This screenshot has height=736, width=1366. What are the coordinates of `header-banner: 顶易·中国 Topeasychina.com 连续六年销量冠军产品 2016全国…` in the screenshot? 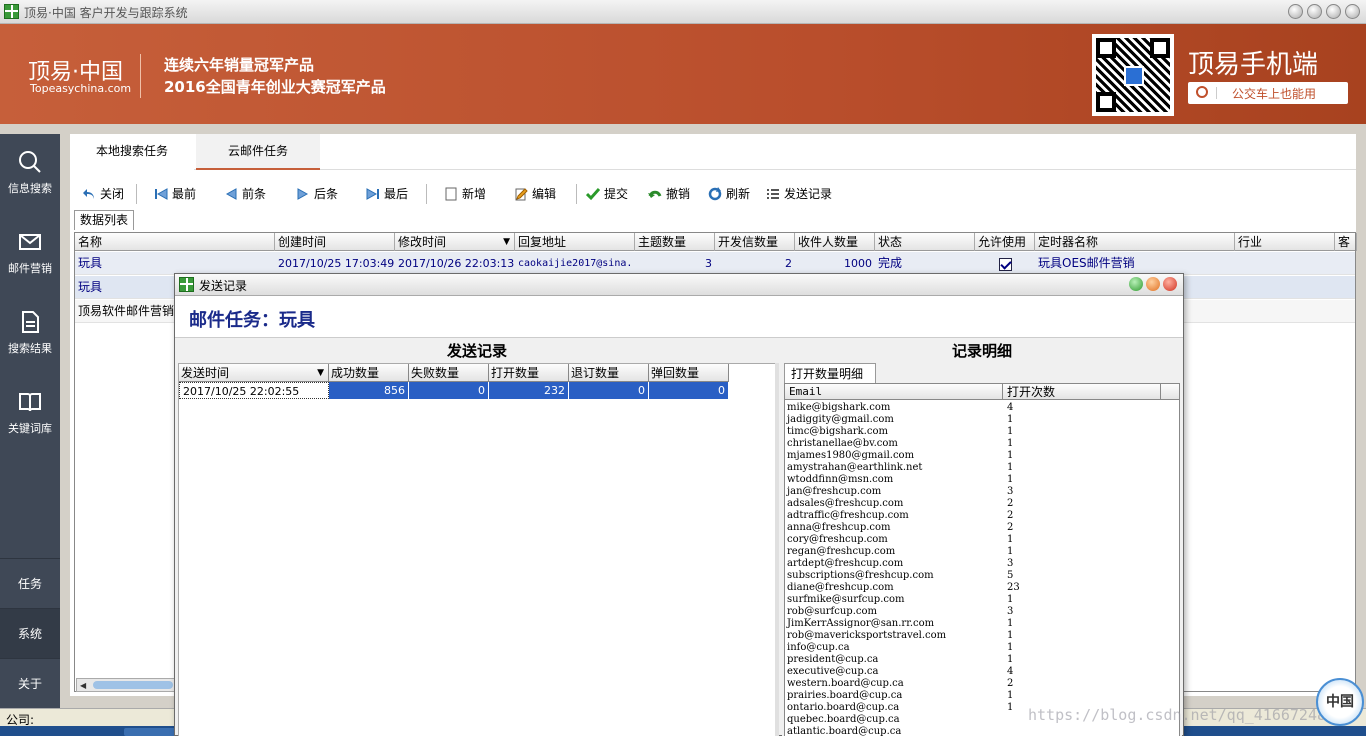 It's located at (683, 74).